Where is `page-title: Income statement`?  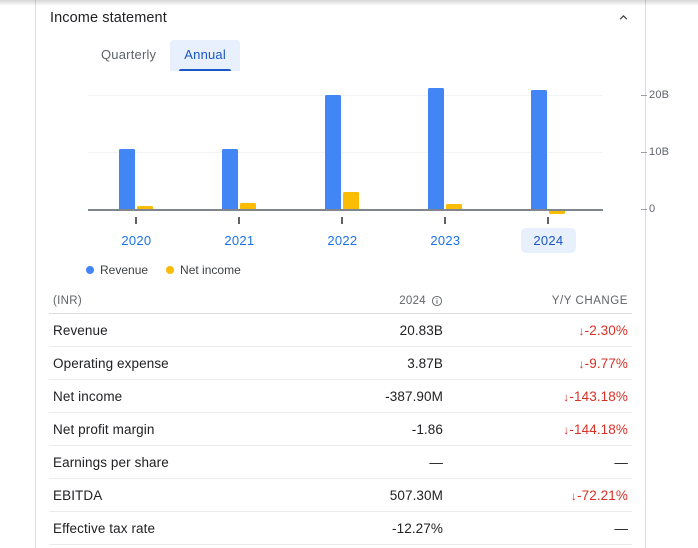
page-title: Income statement is located at coordinates (108, 18).